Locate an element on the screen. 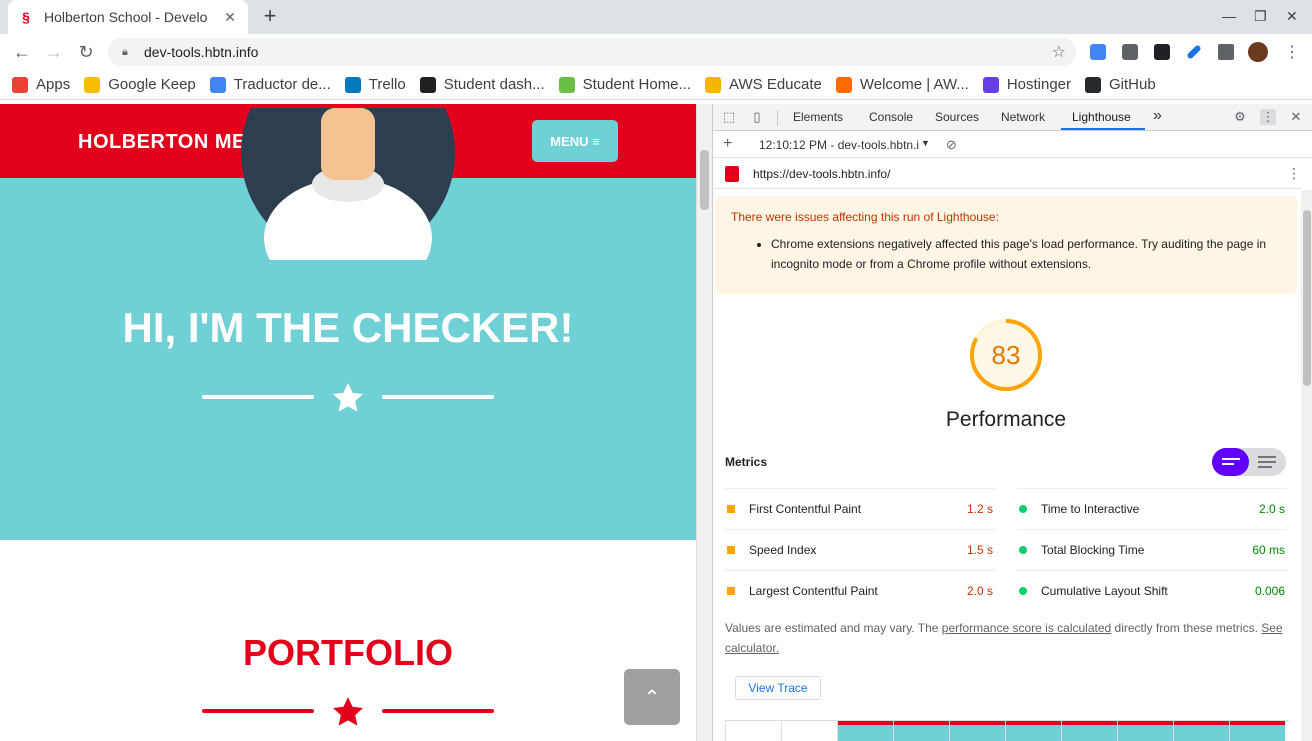 The image size is (1312, 741). lock-icon: 🔒︎ is located at coordinates (125, 51).